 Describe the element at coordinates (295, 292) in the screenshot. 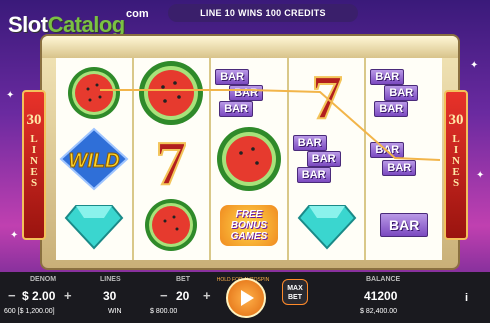

I see `max-bet-button: MAX BET` at that location.